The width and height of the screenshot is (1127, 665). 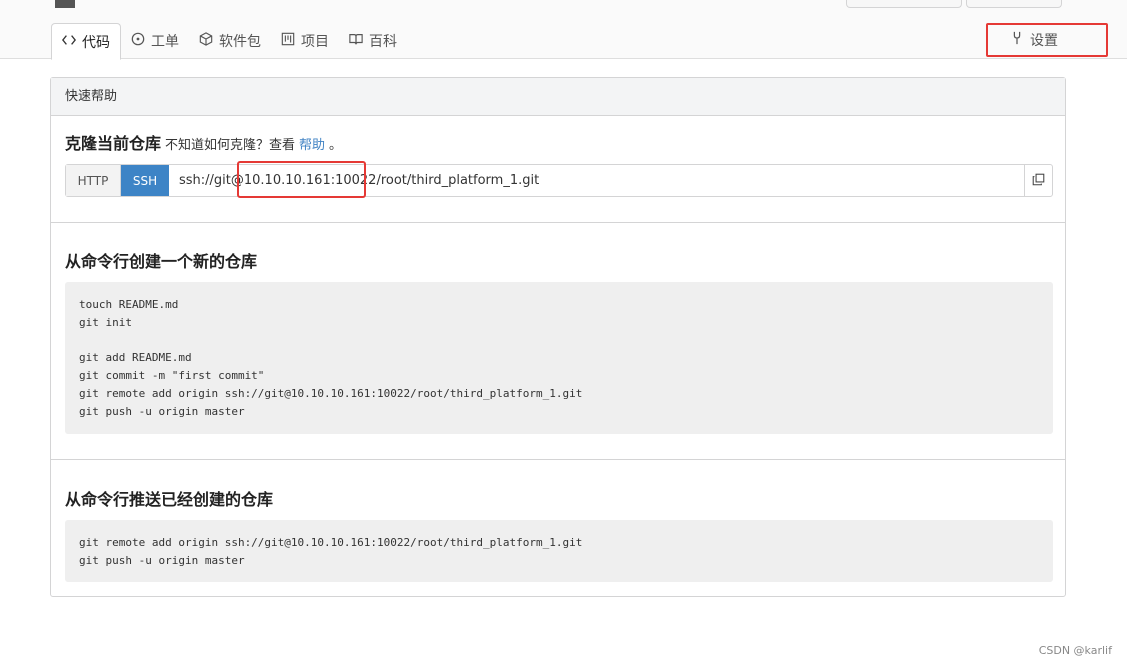 I want to click on repo-header: 代码 工单 软件包 项目 百科 设置, so click(x=563, y=30).